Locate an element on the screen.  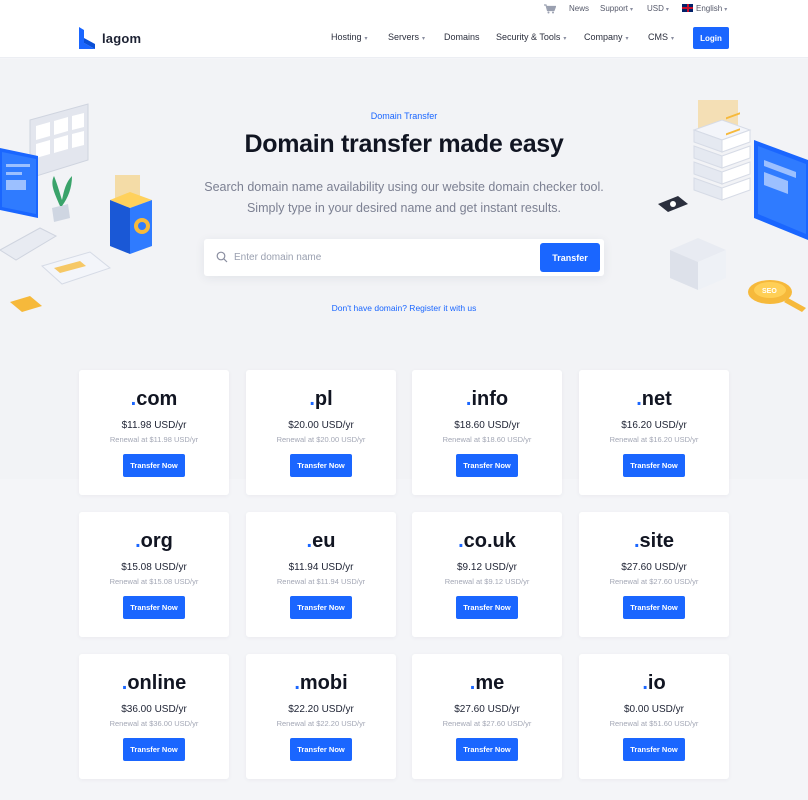
domain-extension: .org is located at coordinates (154, 541).